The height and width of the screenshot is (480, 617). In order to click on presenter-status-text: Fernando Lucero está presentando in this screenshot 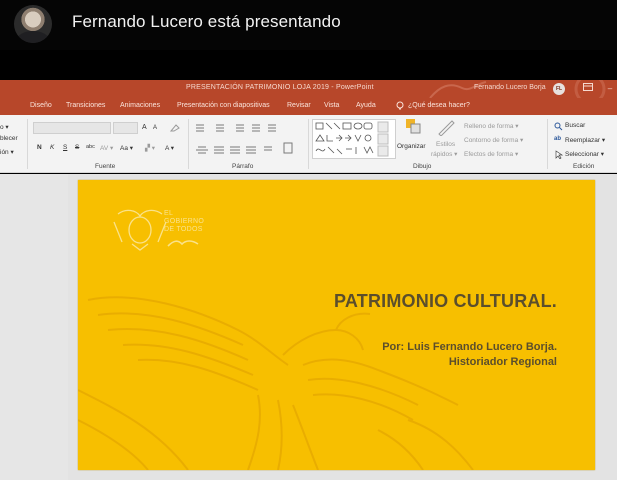, I will do `click(206, 21)`.